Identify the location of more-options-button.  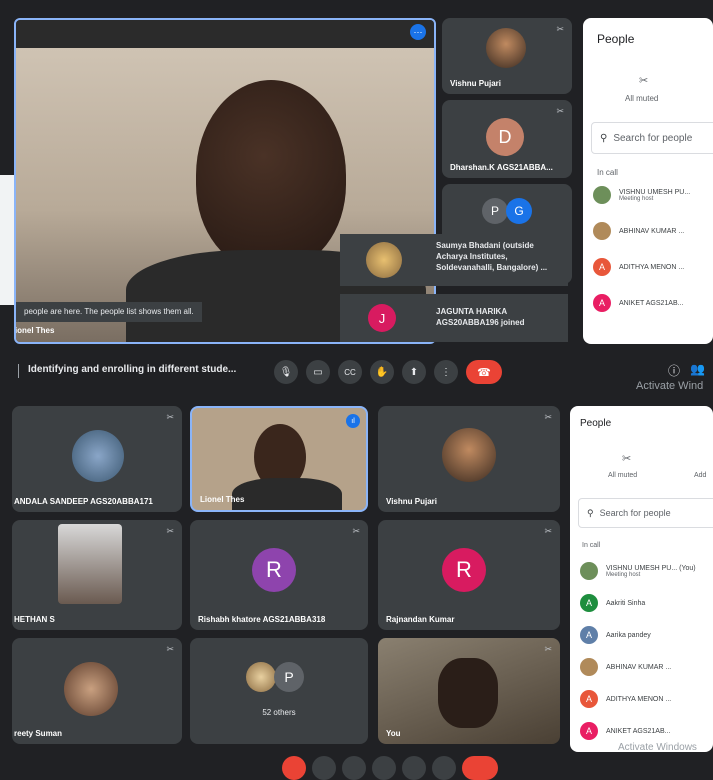
(444, 768).